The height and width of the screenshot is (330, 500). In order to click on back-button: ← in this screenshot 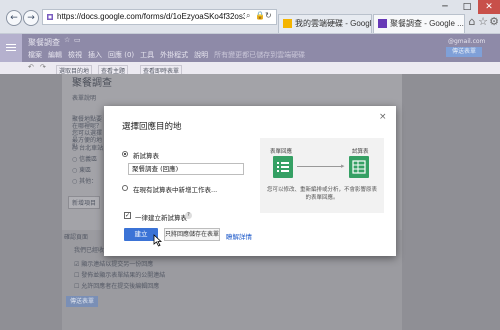, I will do `click(14, 18)`.